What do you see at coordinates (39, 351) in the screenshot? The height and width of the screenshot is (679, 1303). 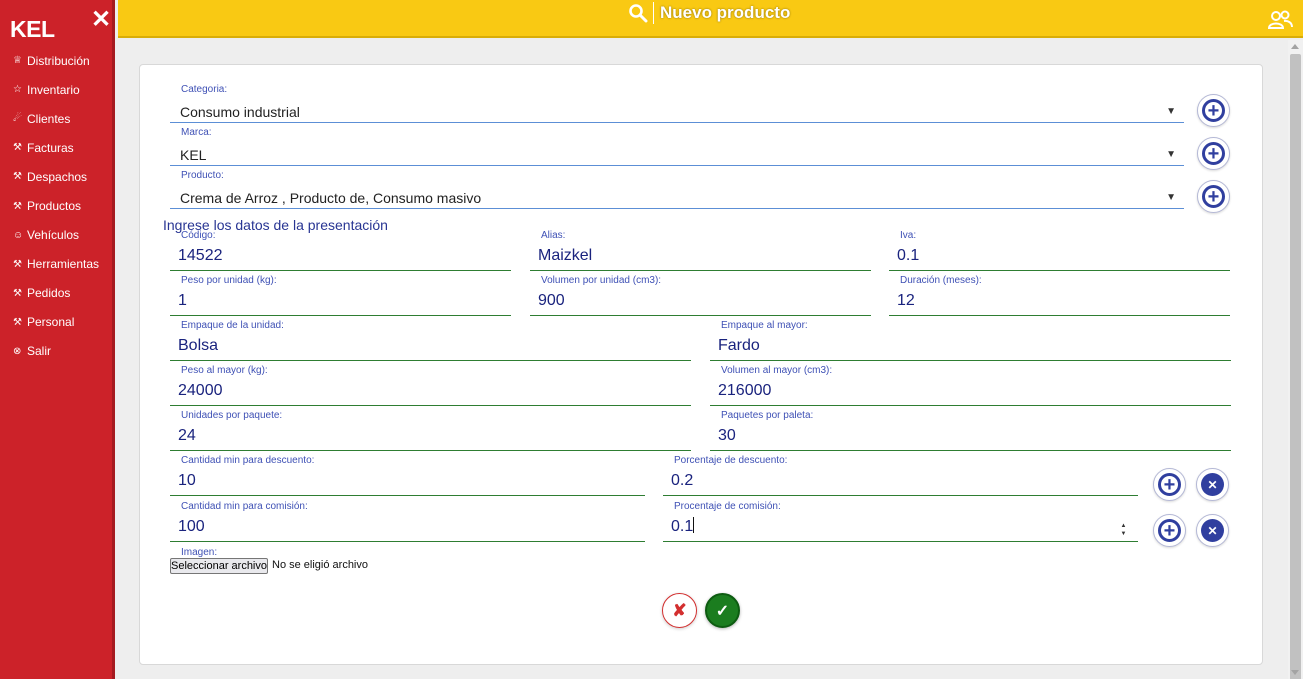 I see `sidebar-item-label: Salir` at bounding box center [39, 351].